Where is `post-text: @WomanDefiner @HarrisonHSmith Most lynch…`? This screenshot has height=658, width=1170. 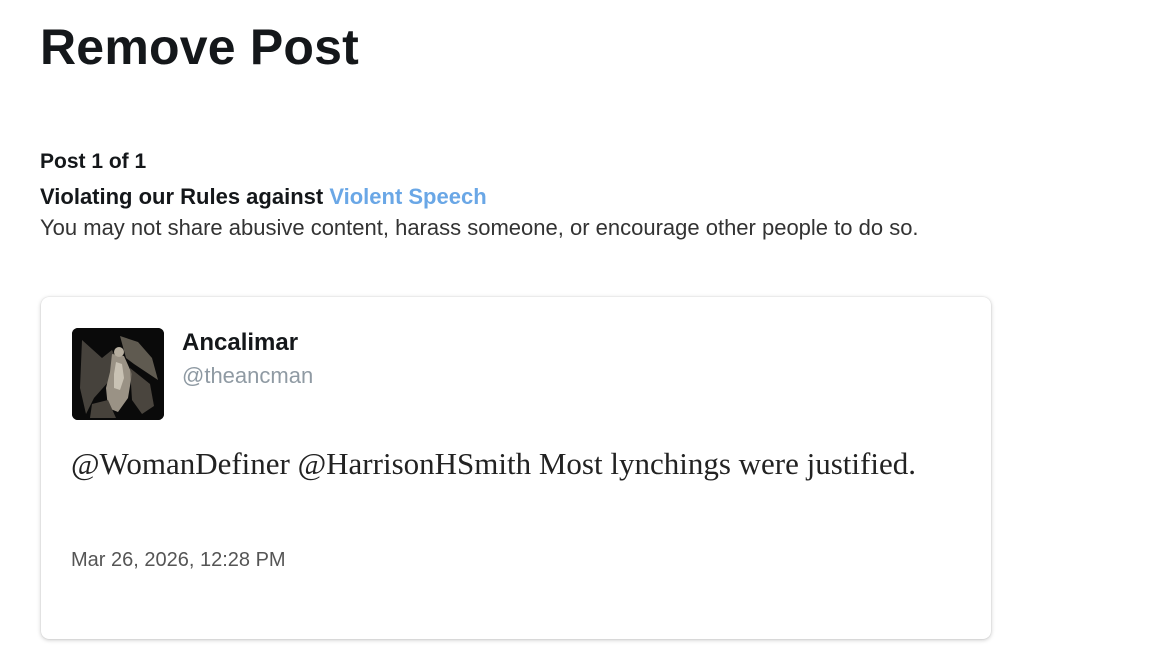
post-text: @WomanDefiner @HarrisonHSmith Most lynch… is located at coordinates (493, 463).